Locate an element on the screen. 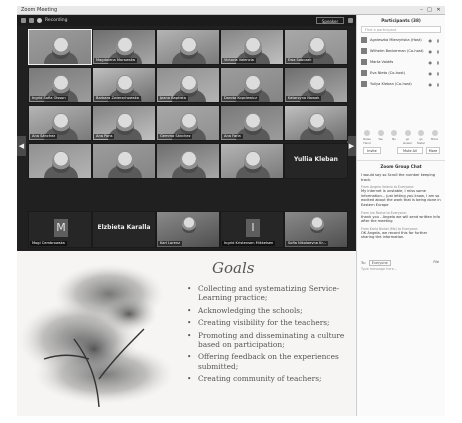 The image size is (462, 423). participant-name: Ana Pons is located at coordinates (104, 136).